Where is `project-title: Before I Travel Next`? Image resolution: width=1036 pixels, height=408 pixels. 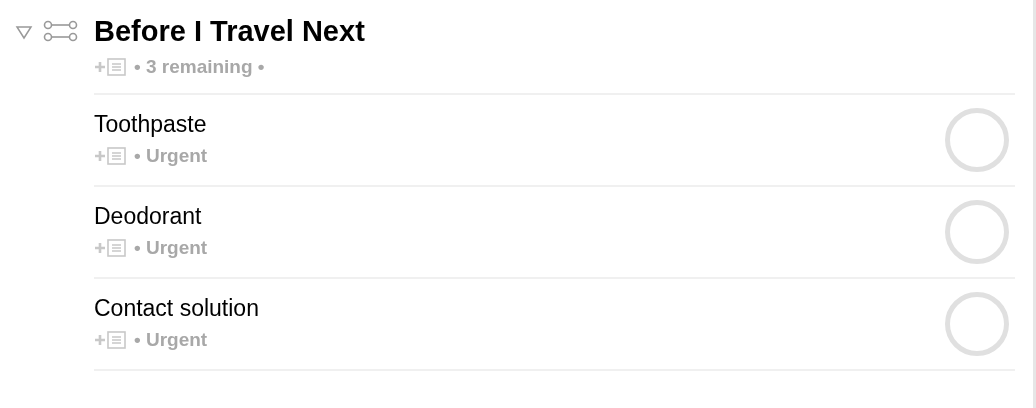
project-title: Before I Travel Next is located at coordinates (230, 31).